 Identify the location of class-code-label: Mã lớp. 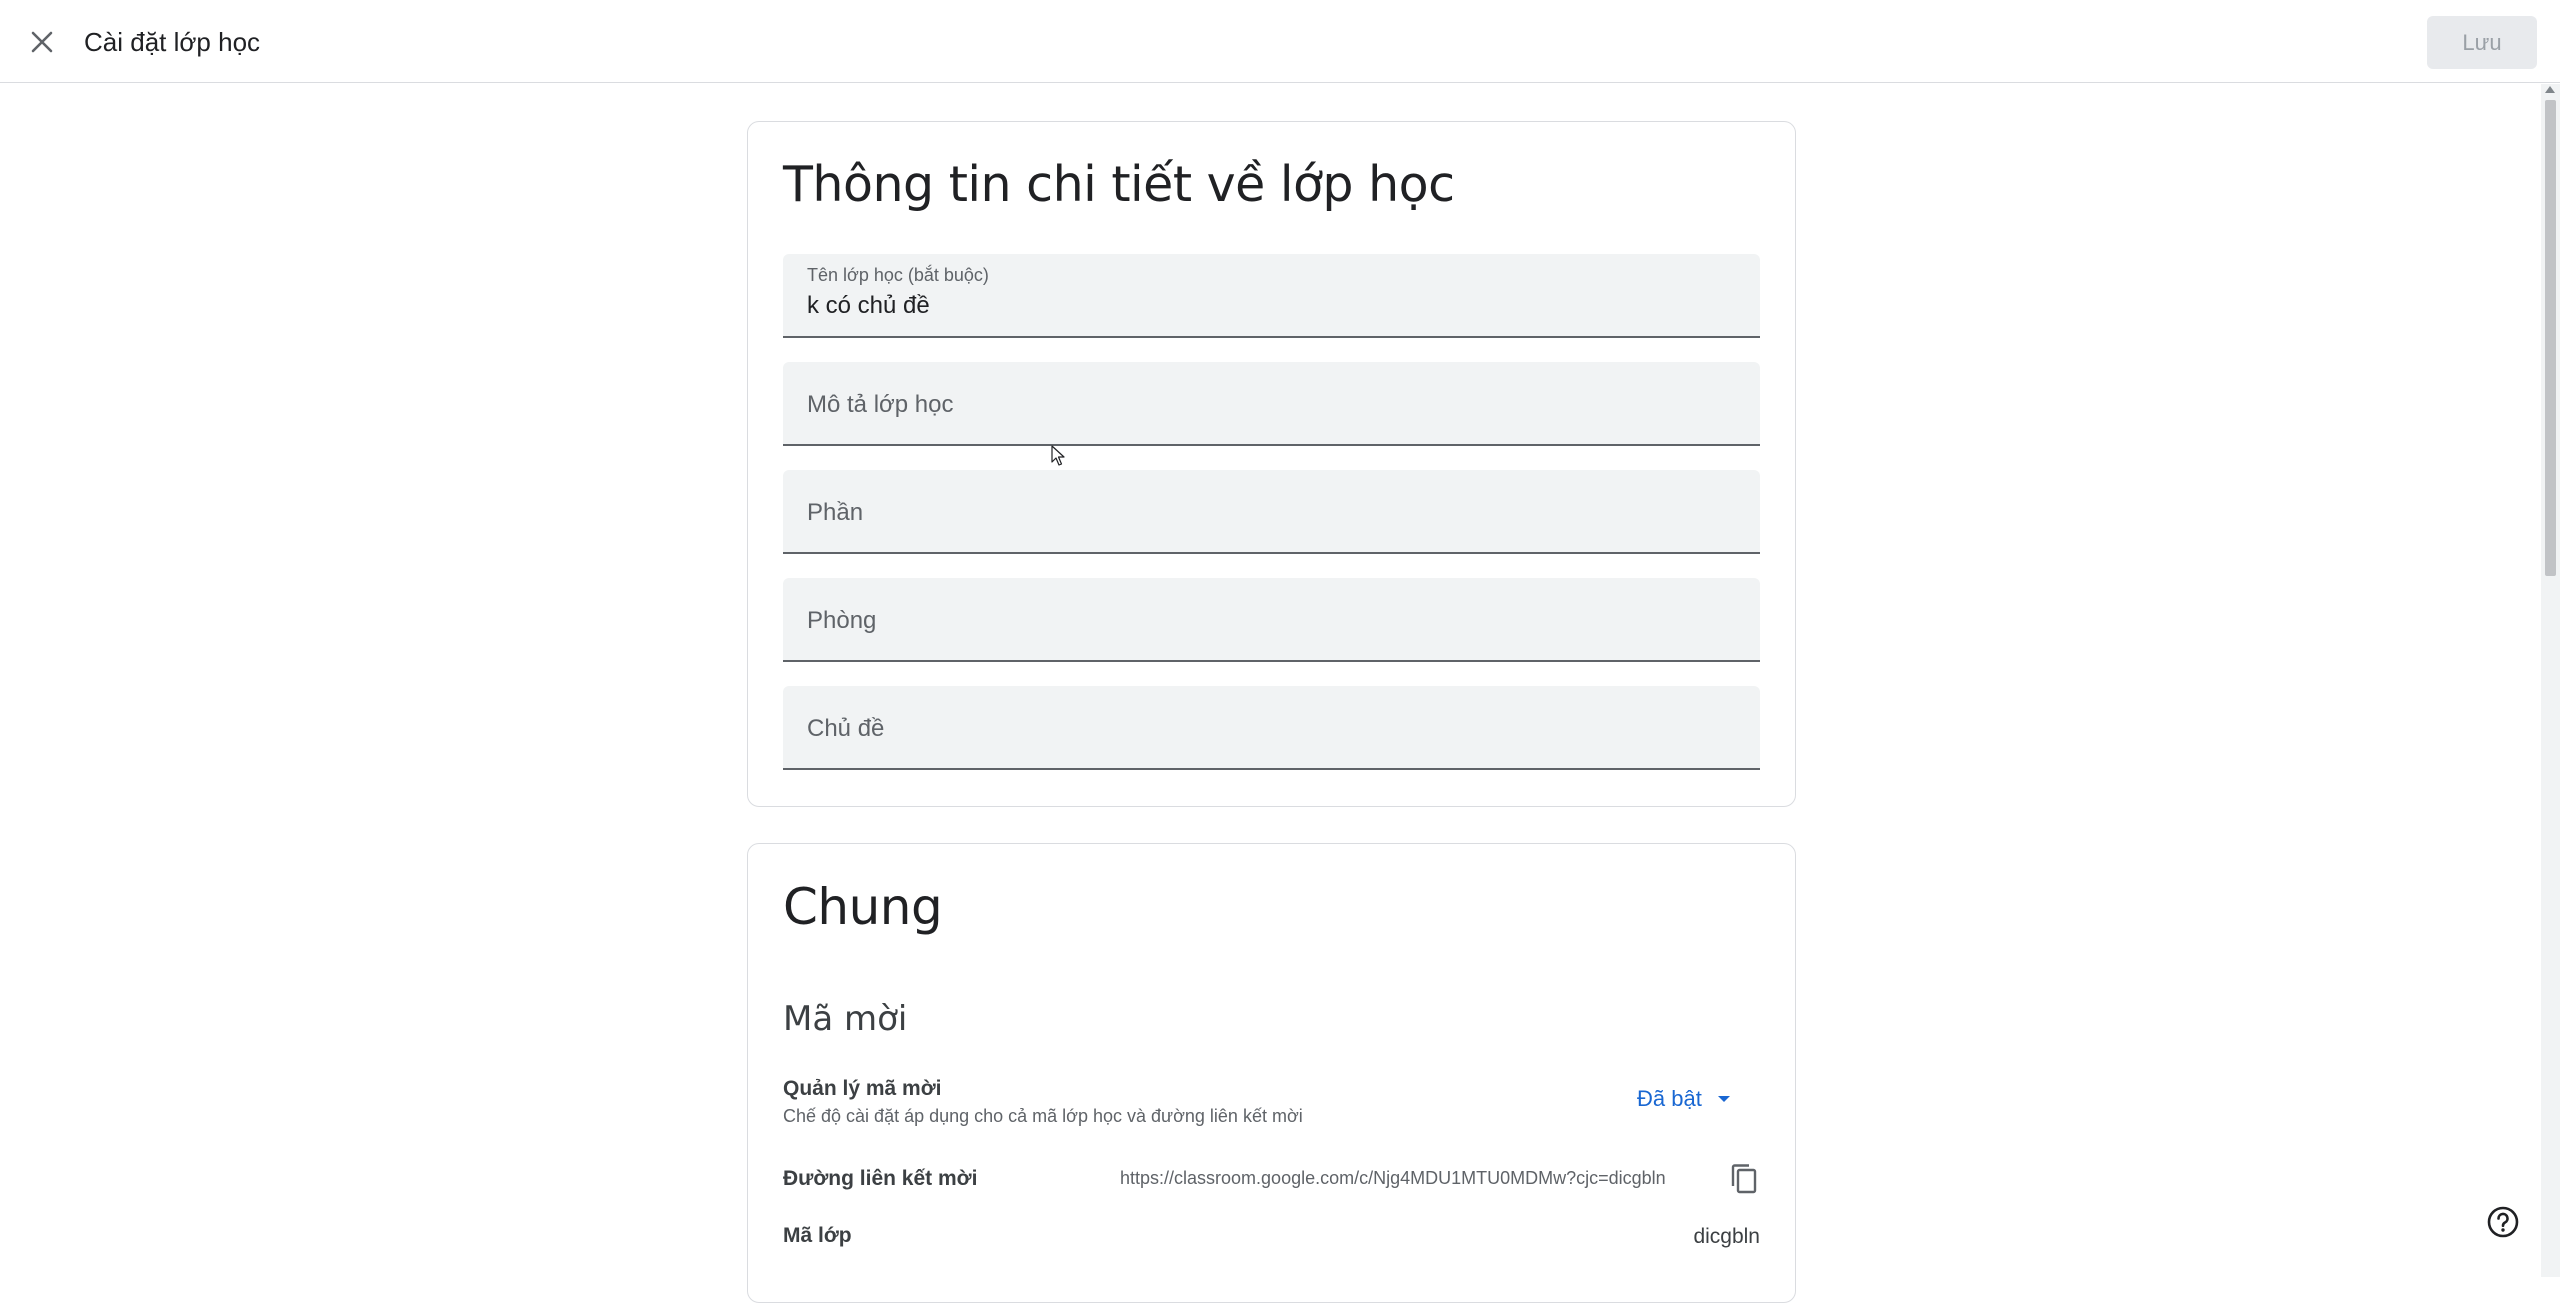
(817, 1235).